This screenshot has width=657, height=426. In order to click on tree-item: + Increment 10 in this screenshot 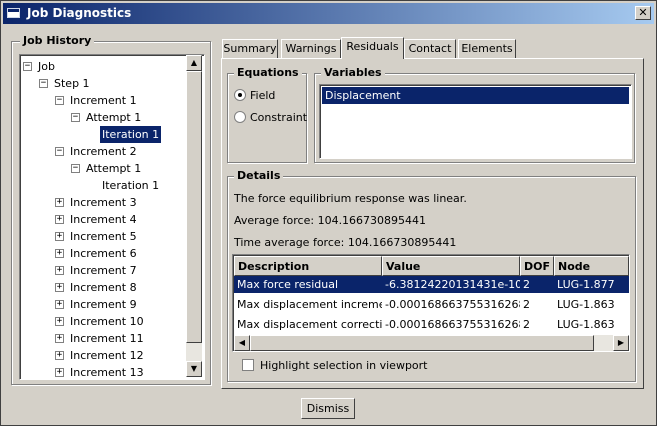, I will do `click(103, 321)`.